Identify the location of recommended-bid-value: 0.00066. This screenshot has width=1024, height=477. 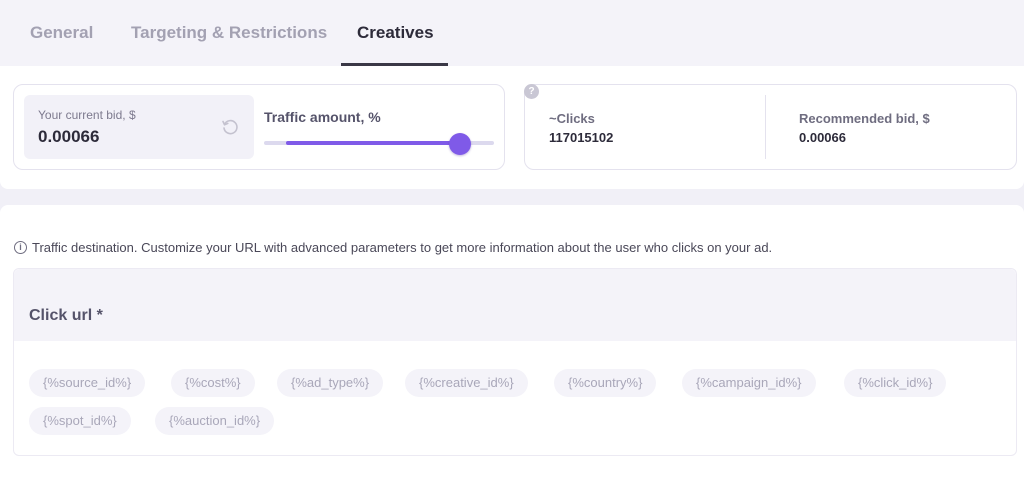
(822, 137).